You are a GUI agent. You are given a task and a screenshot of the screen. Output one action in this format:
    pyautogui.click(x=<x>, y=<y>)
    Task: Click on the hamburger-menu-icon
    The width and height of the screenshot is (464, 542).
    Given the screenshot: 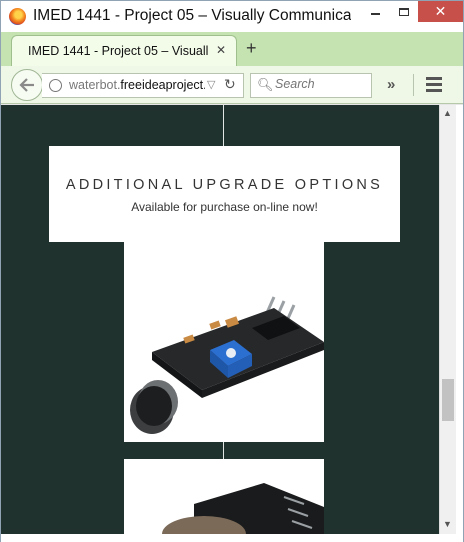 What is the action you would take?
    pyautogui.click(x=434, y=86)
    